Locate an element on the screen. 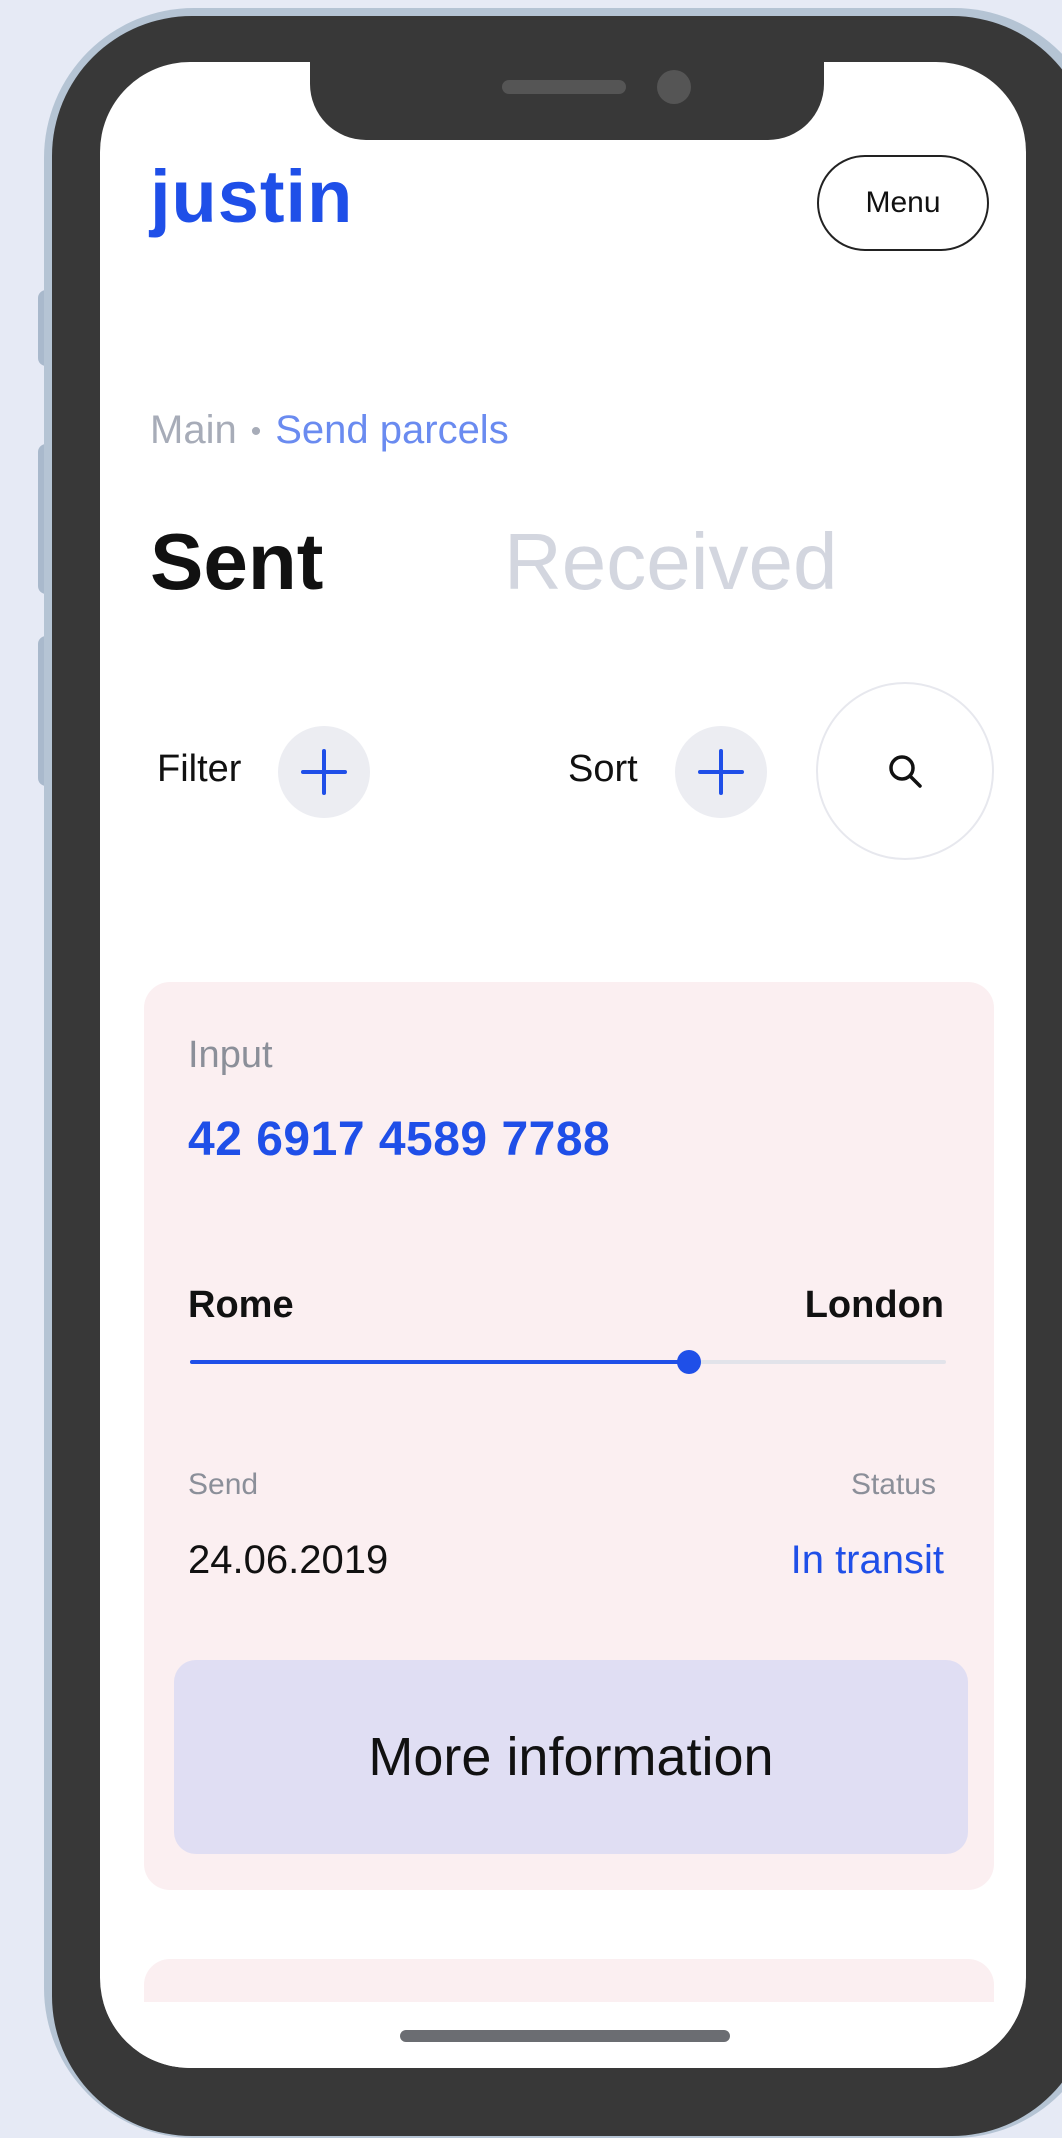  brand-logo: justin is located at coordinates (251, 196).